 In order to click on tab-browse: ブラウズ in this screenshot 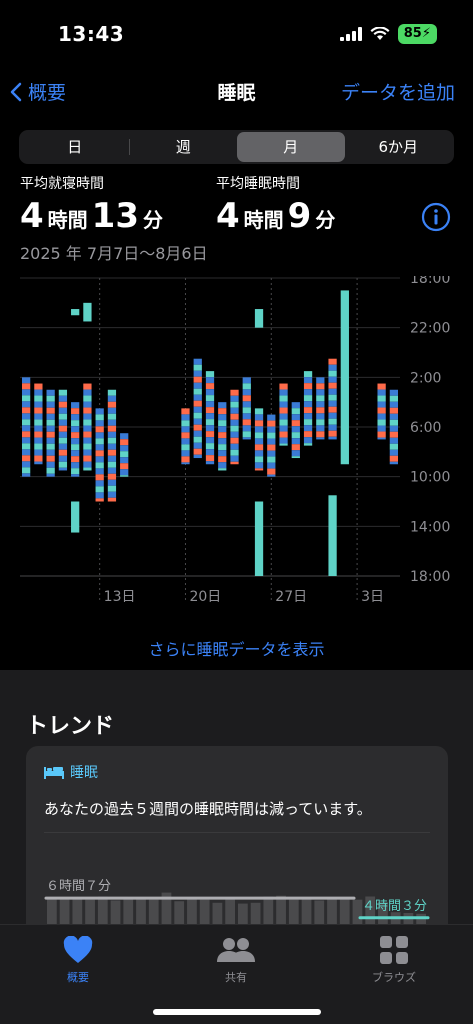, I will do `click(394, 960)`.